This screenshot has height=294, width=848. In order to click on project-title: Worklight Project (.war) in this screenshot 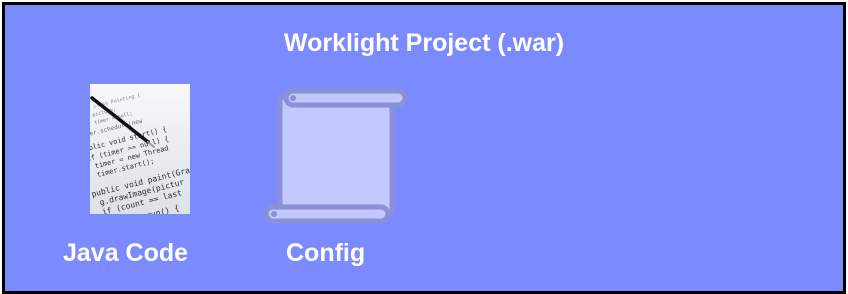, I will do `click(424, 43)`.